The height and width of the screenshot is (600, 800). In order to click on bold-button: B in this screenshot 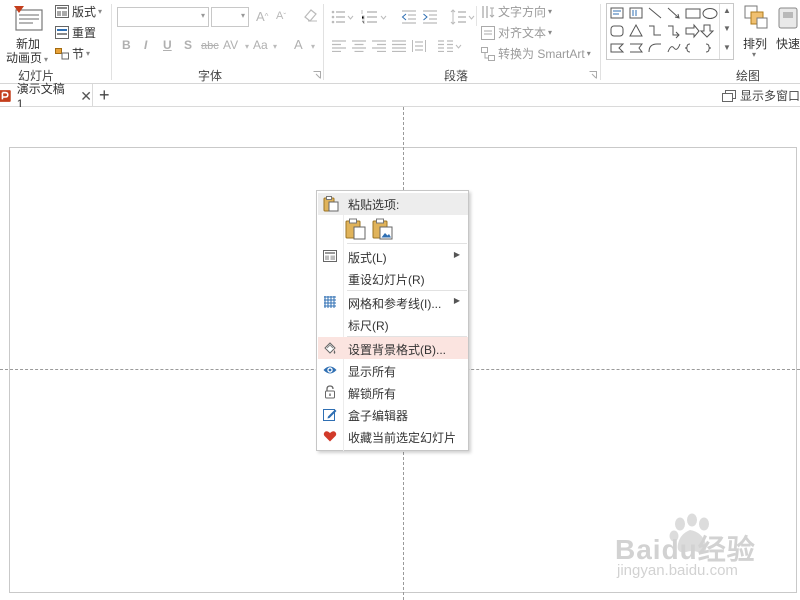, I will do `click(126, 45)`.